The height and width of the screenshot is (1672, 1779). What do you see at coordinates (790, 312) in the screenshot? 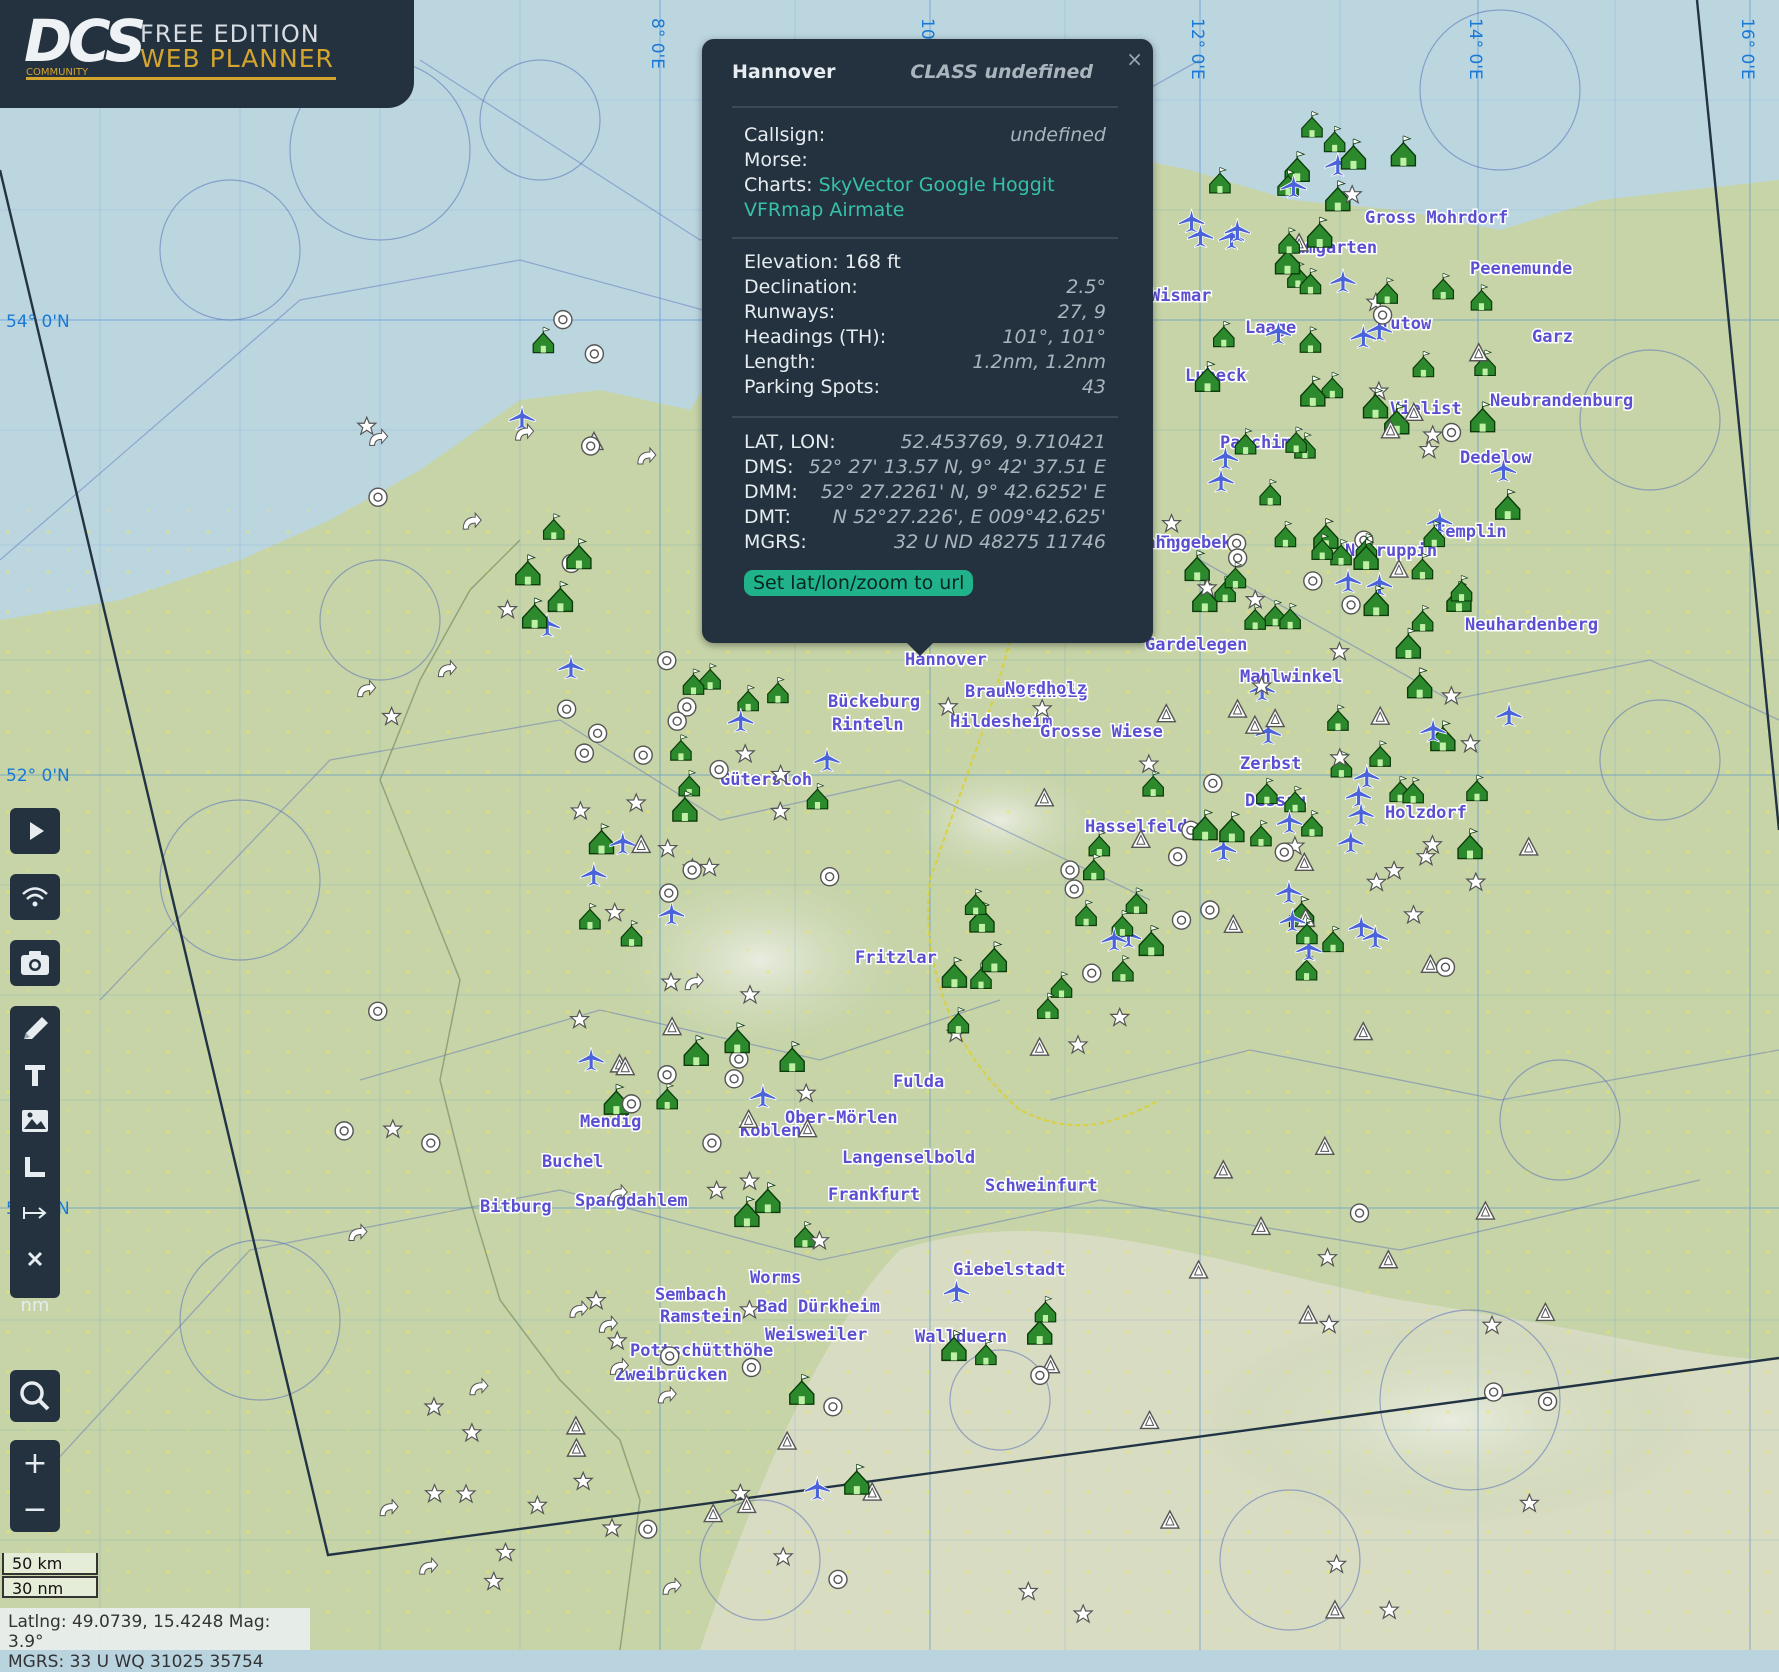
I see `runways-label: Runways:` at bounding box center [790, 312].